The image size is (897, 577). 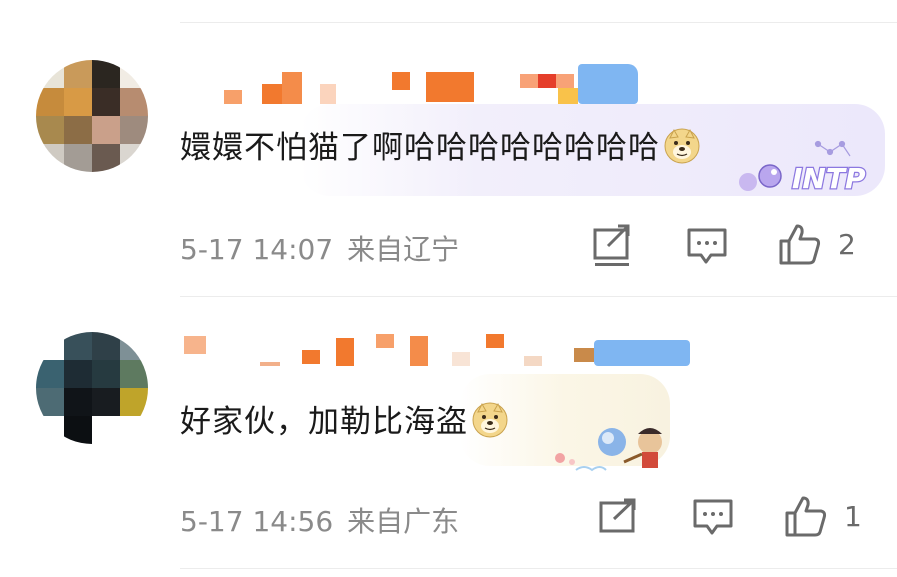 I want to click on intp-badge: INTP, so click(x=803, y=168).